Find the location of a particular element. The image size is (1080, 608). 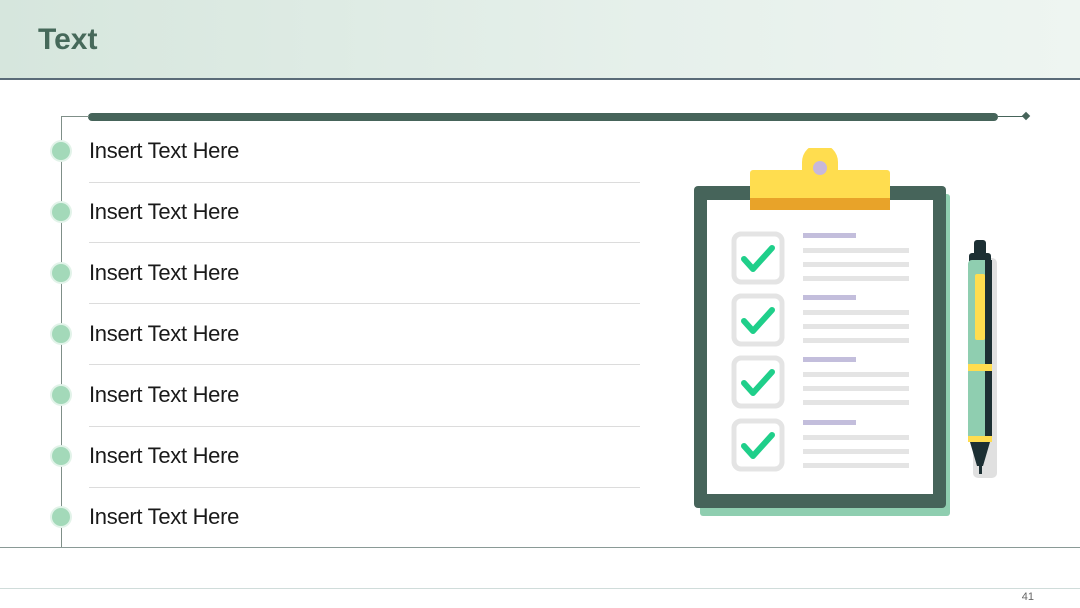

accent-bar is located at coordinates (543, 117).